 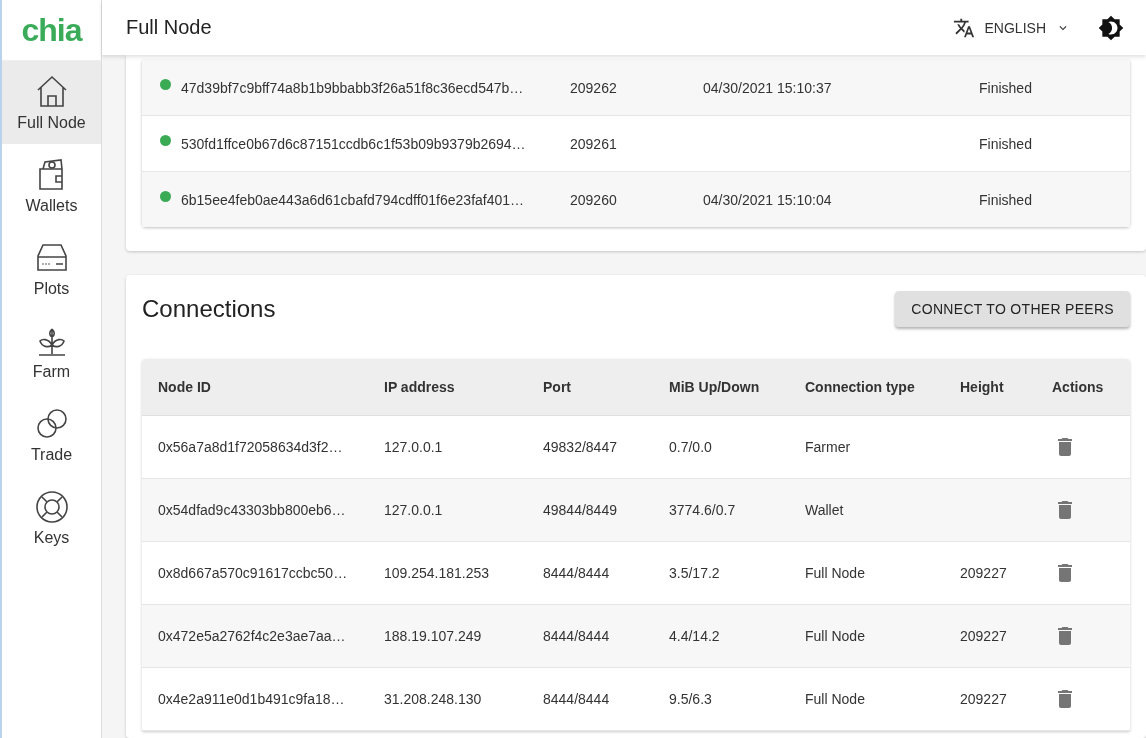 I want to click on theme-toggle-icon, so click(x=1111, y=27).